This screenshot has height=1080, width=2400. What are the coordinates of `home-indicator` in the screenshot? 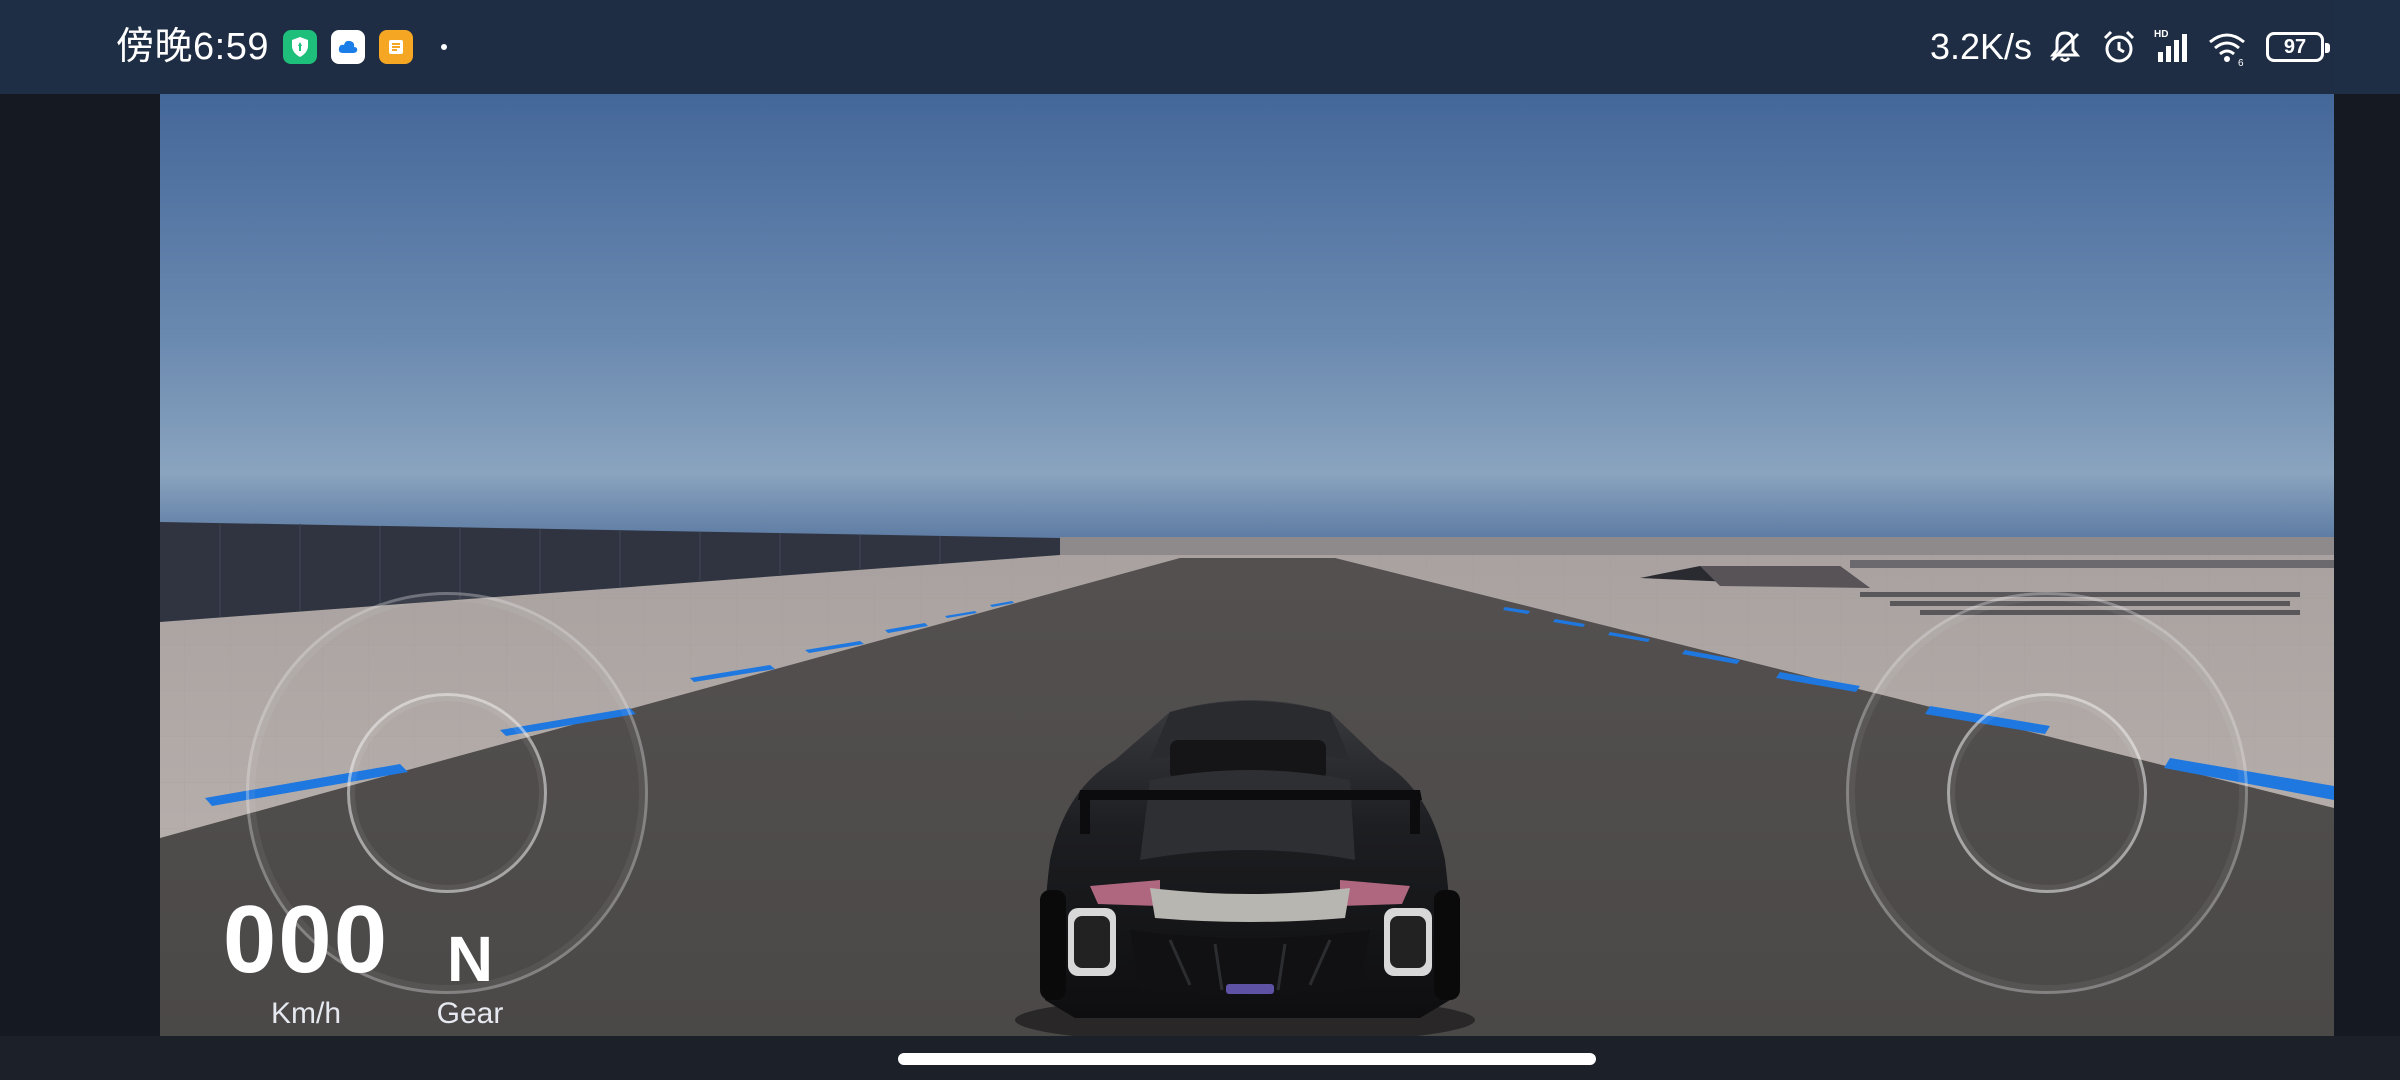 It's located at (1247, 1059).